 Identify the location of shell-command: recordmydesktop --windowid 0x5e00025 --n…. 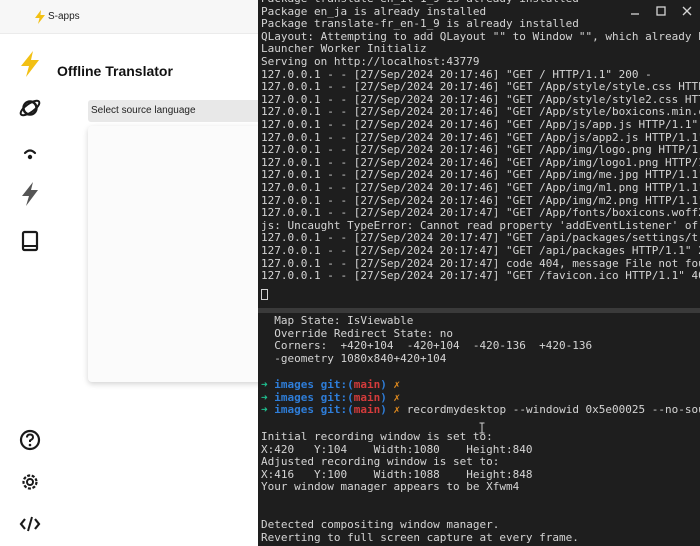
(553, 409).